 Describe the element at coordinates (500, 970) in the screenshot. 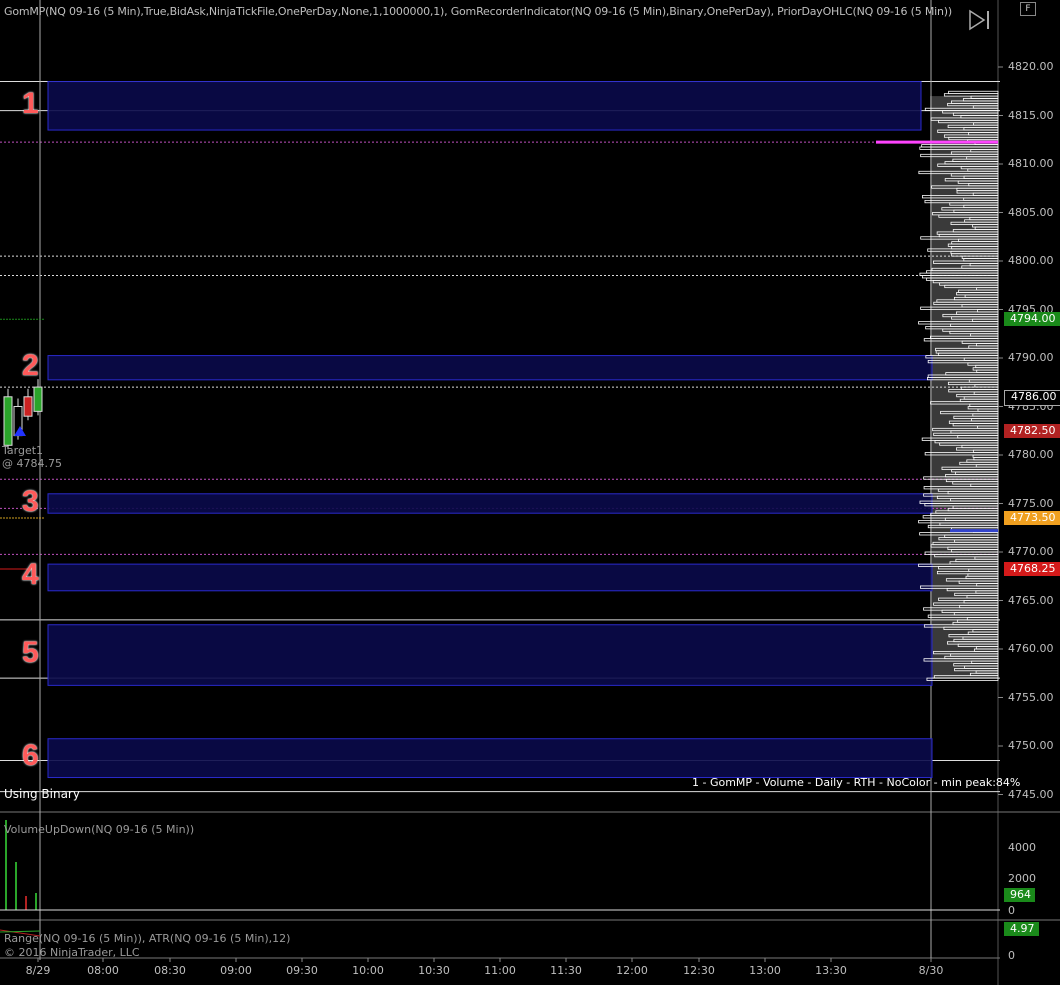

I see `time-tick-label: 11:00` at that location.